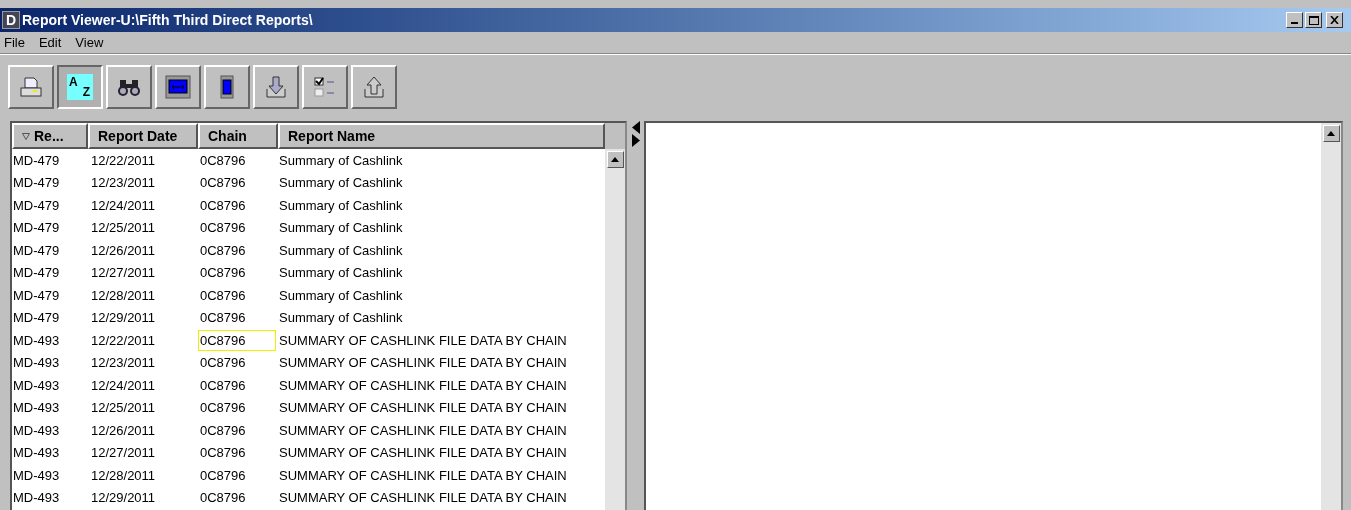 Image resolution: width=1351 pixels, height=510 pixels. I want to click on table-row: MD-493 12/26/2011 0C8796 SUMMARY OF CASHLINK FILE DATA BY CHAIN, so click(308, 430).